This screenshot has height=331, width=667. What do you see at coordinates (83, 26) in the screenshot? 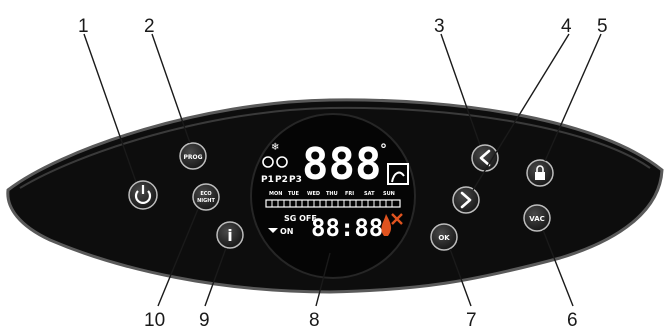
I see `callout-1: 1` at bounding box center [83, 26].